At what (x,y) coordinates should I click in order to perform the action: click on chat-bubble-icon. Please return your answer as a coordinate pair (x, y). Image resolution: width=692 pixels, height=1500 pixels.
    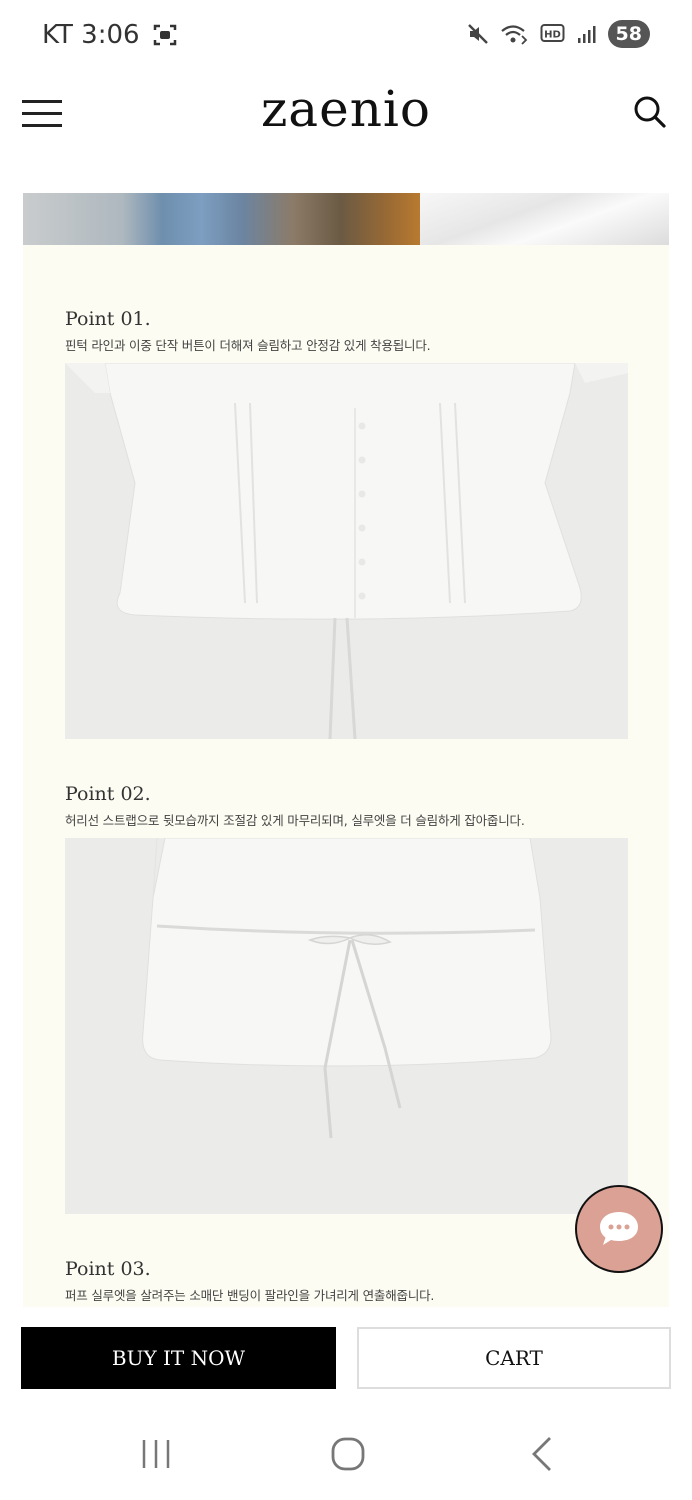
    Looking at the image, I should click on (619, 1228).